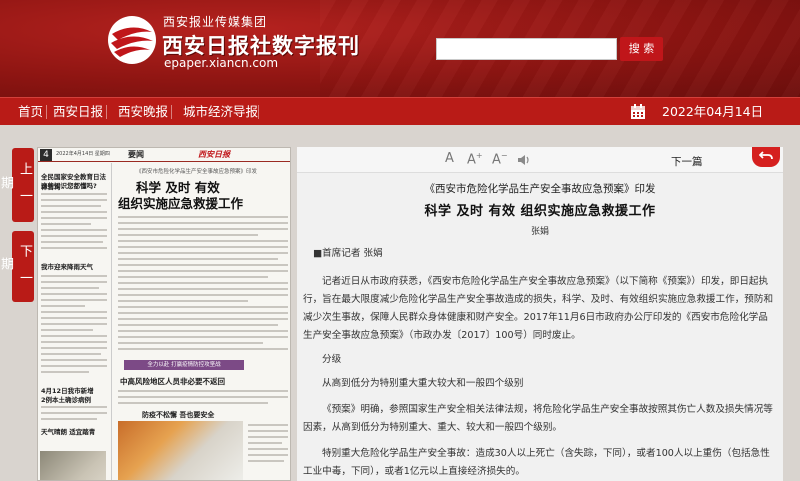 The image size is (800, 481). Describe the element at coordinates (136, 154) in the screenshot. I see `page-section: 要闻` at that location.